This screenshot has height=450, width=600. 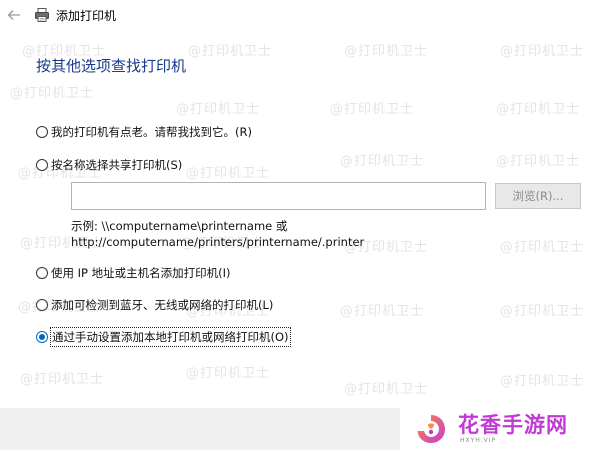 I want to click on radio-old-printer, so click(x=42, y=132).